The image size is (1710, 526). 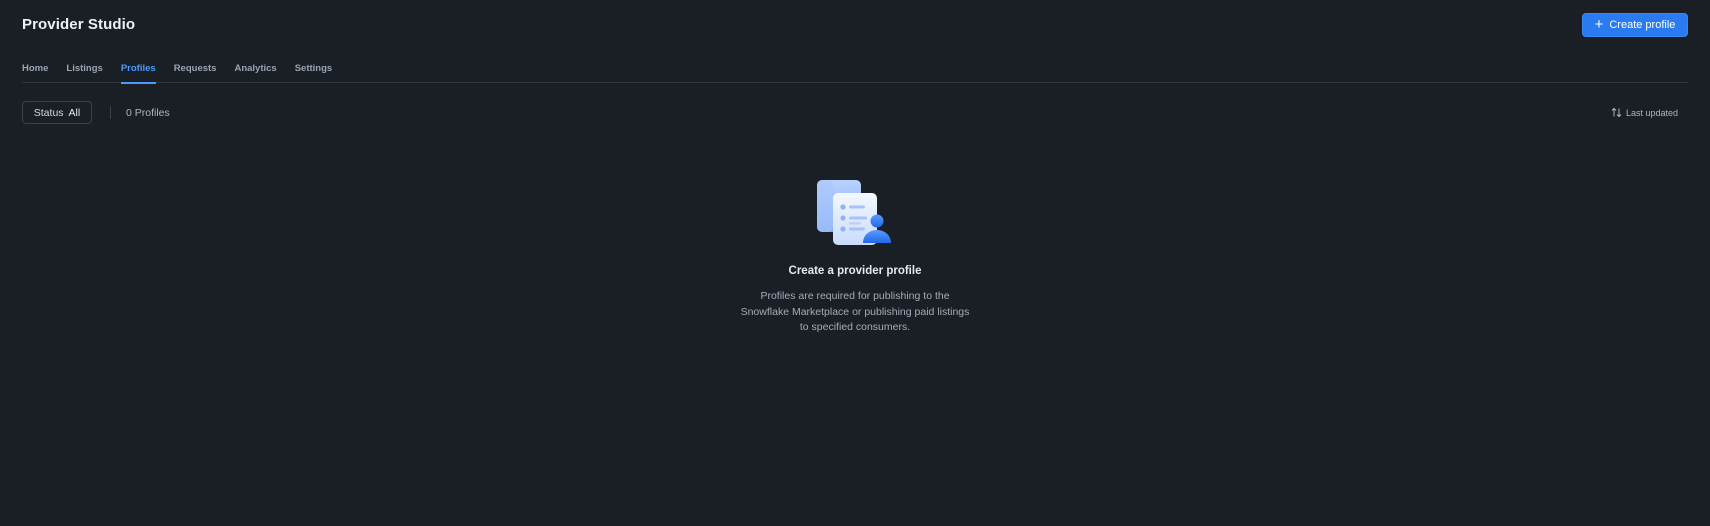 What do you see at coordinates (74, 112) in the screenshot?
I see `status-filter-value: All` at bounding box center [74, 112].